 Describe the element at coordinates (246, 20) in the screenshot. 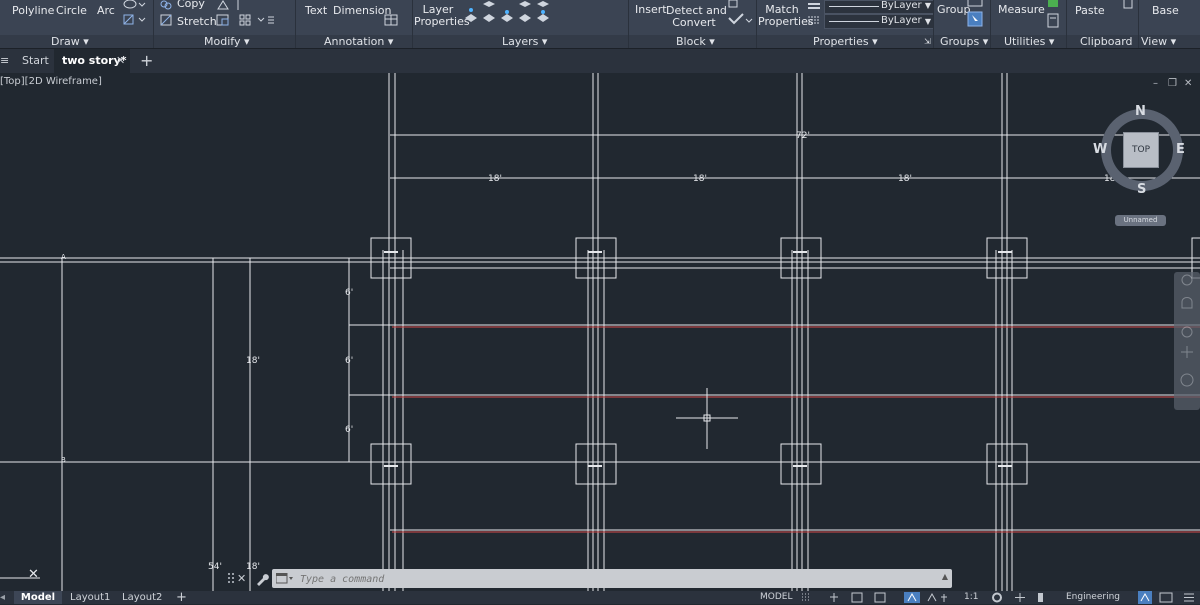

I see `array-icon` at that location.